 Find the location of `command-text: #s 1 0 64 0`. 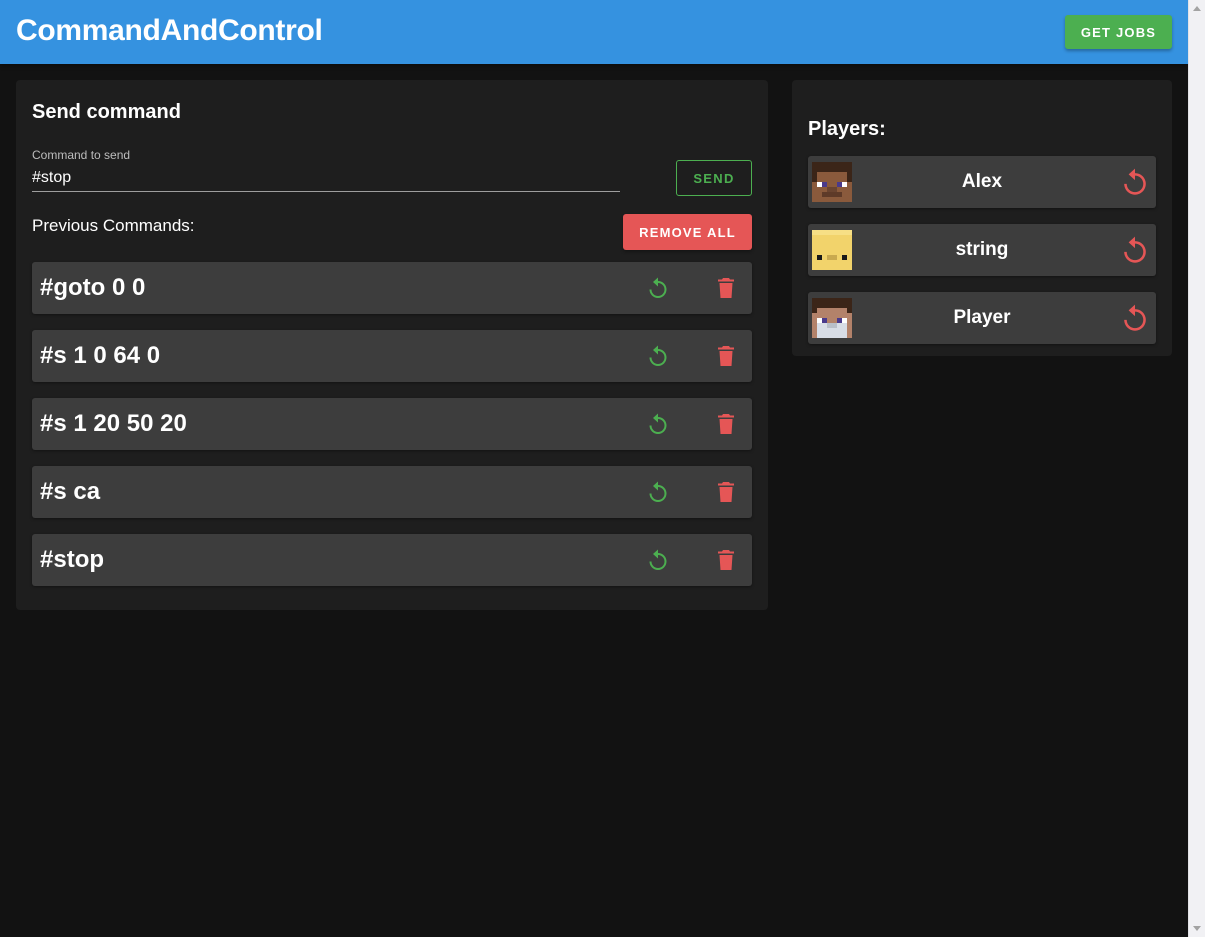

command-text: #s 1 0 64 0 is located at coordinates (100, 355).